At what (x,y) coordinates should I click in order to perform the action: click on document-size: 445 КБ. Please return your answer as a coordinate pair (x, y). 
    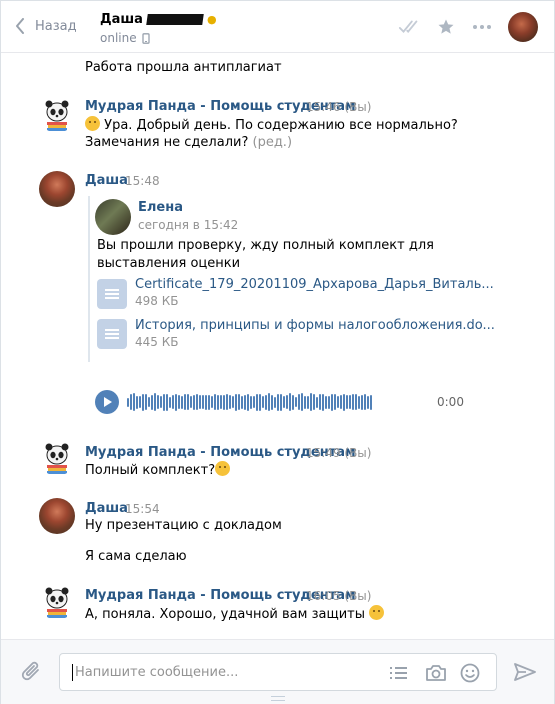
    Looking at the image, I should click on (157, 342).